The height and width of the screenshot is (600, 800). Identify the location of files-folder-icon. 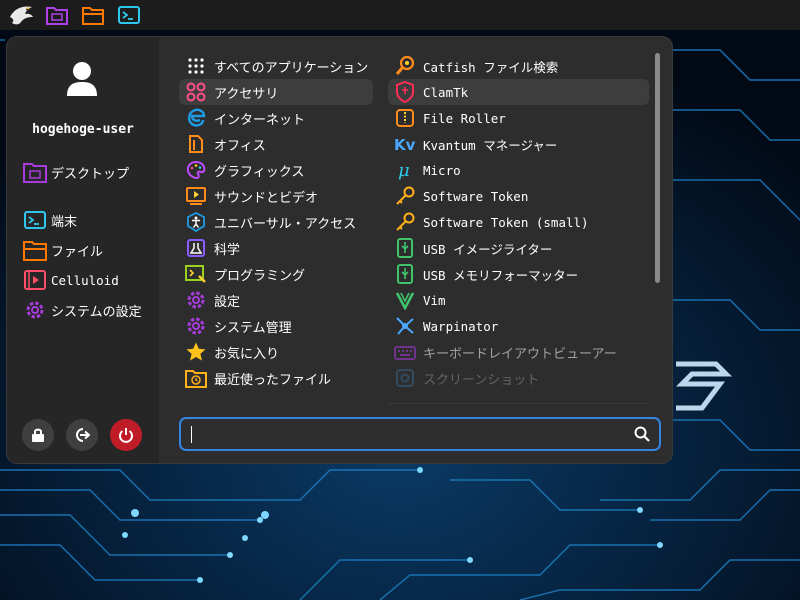
(93, 16).